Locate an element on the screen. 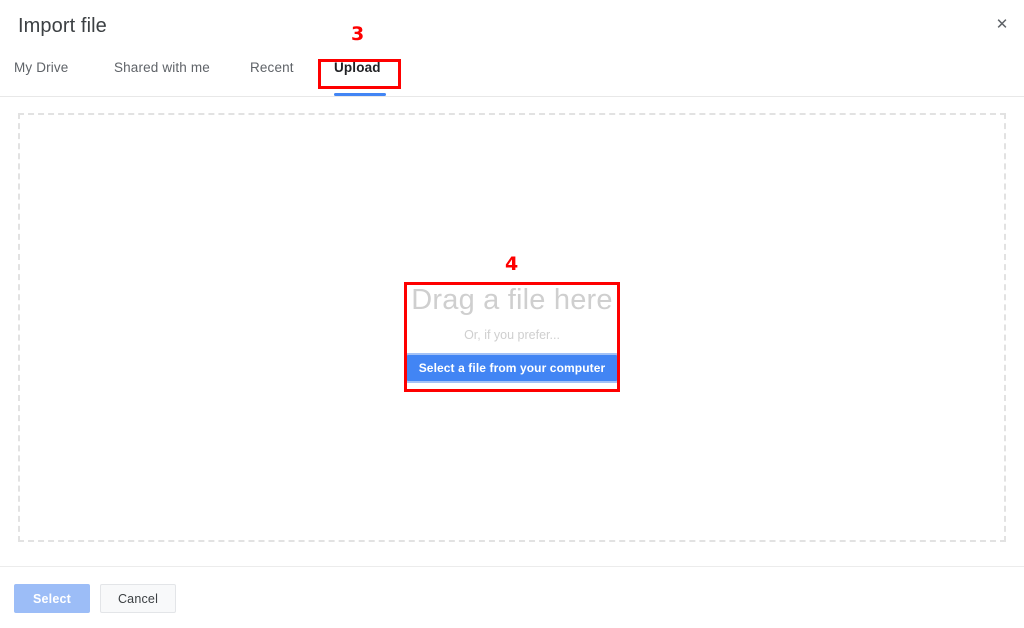 Image resolution: width=1024 pixels, height=628 pixels. cancel-button: Cancel is located at coordinates (138, 598).